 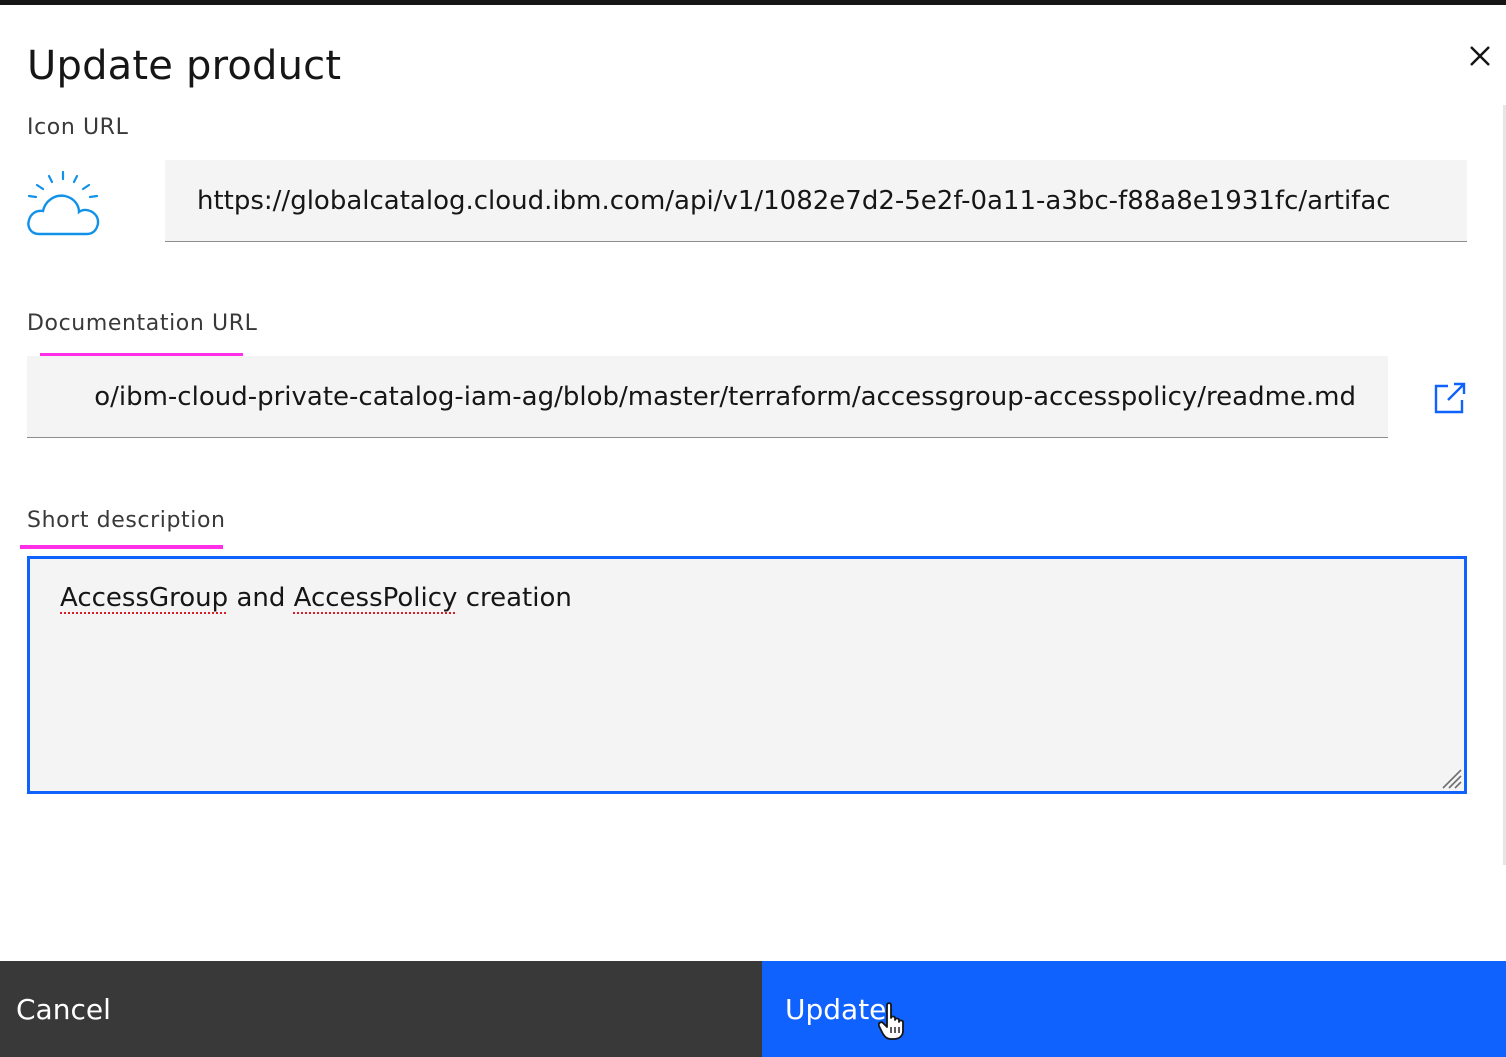 I want to click on update-button: Update, so click(x=1134, y=1009).